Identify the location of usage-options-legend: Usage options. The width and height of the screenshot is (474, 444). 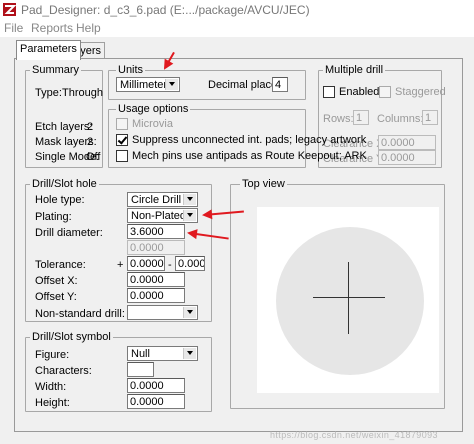
(153, 109).